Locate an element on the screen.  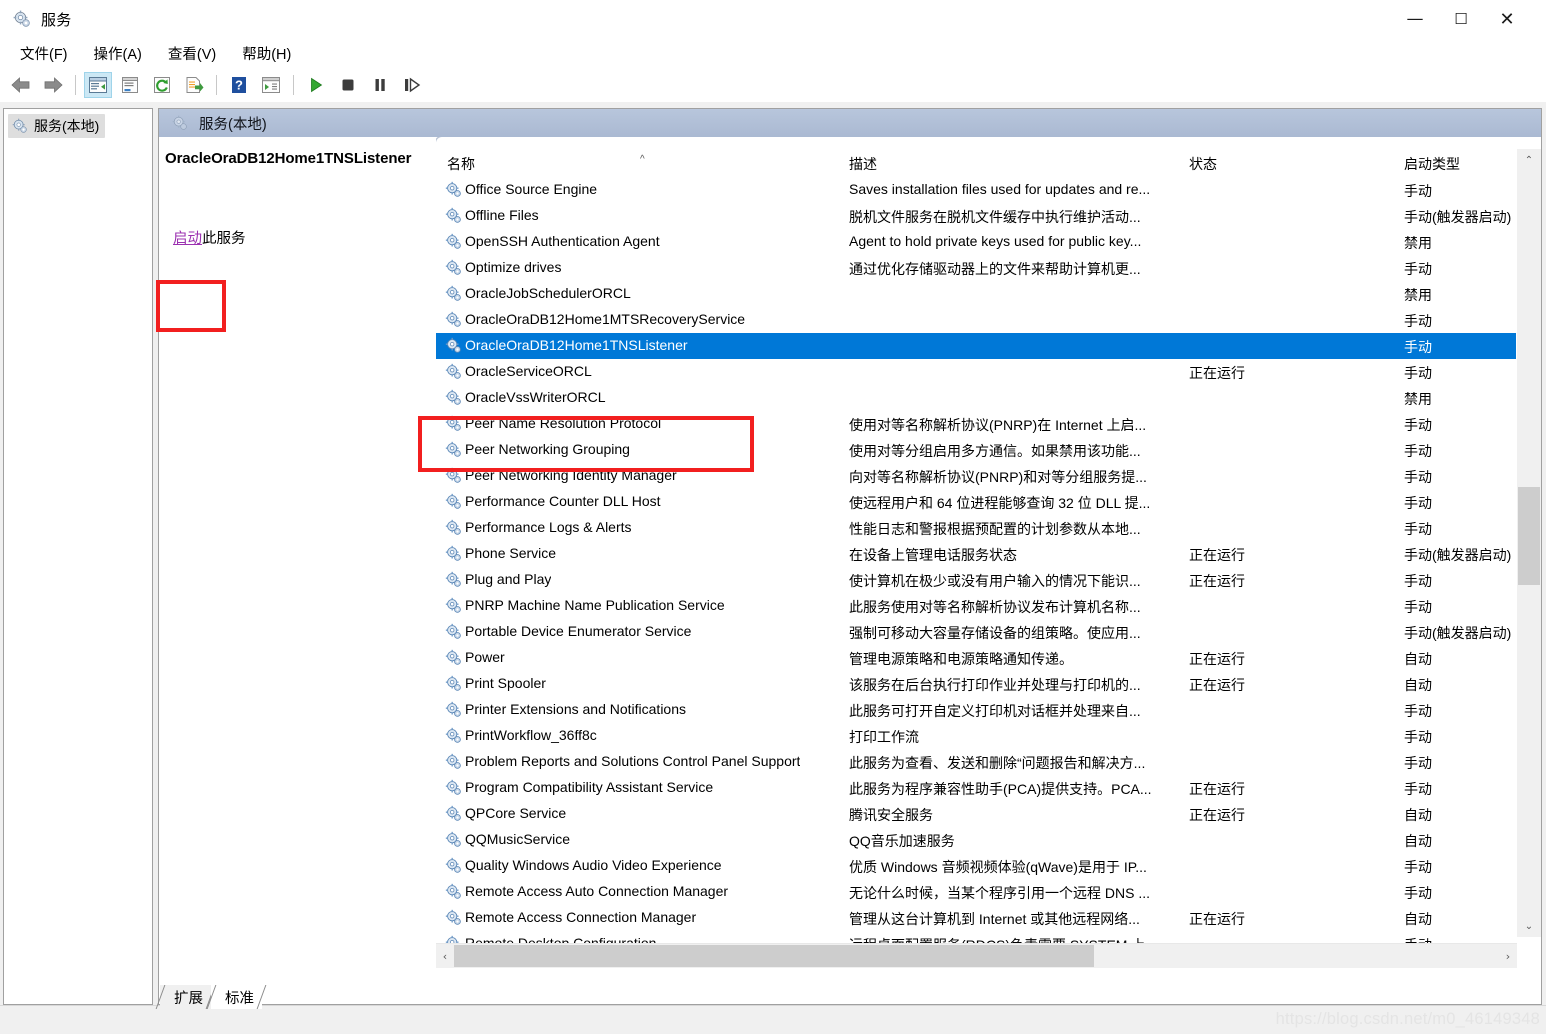
pause-service-icon is located at coordinates (380, 85).